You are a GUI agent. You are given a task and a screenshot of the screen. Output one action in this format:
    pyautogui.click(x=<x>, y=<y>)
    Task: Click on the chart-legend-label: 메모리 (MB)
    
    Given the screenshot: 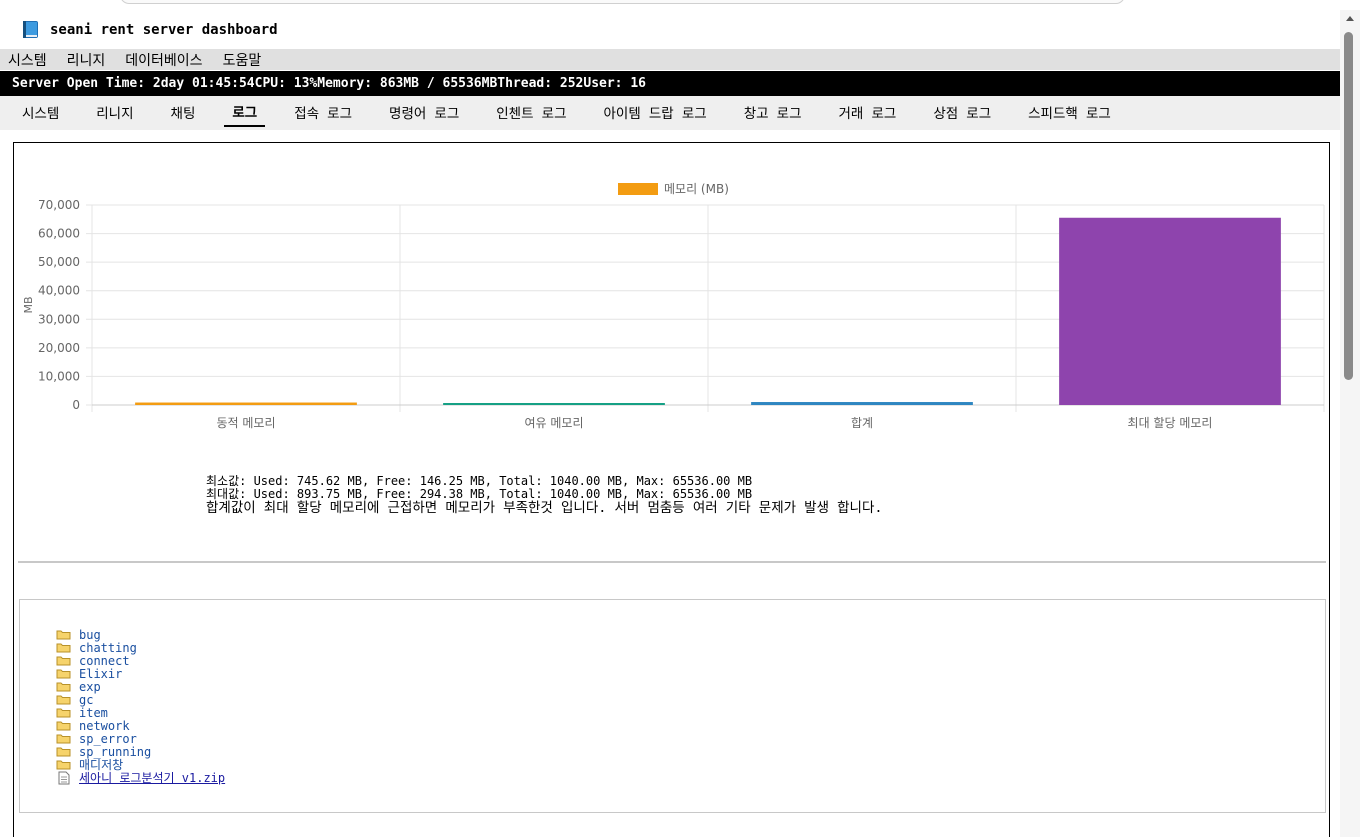 What is the action you would take?
    pyautogui.click(x=696, y=189)
    